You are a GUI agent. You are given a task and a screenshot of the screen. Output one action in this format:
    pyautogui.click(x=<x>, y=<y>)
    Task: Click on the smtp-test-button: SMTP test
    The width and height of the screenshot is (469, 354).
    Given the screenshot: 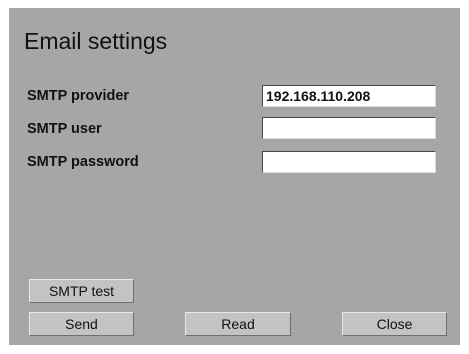 What is the action you would take?
    pyautogui.click(x=81, y=291)
    